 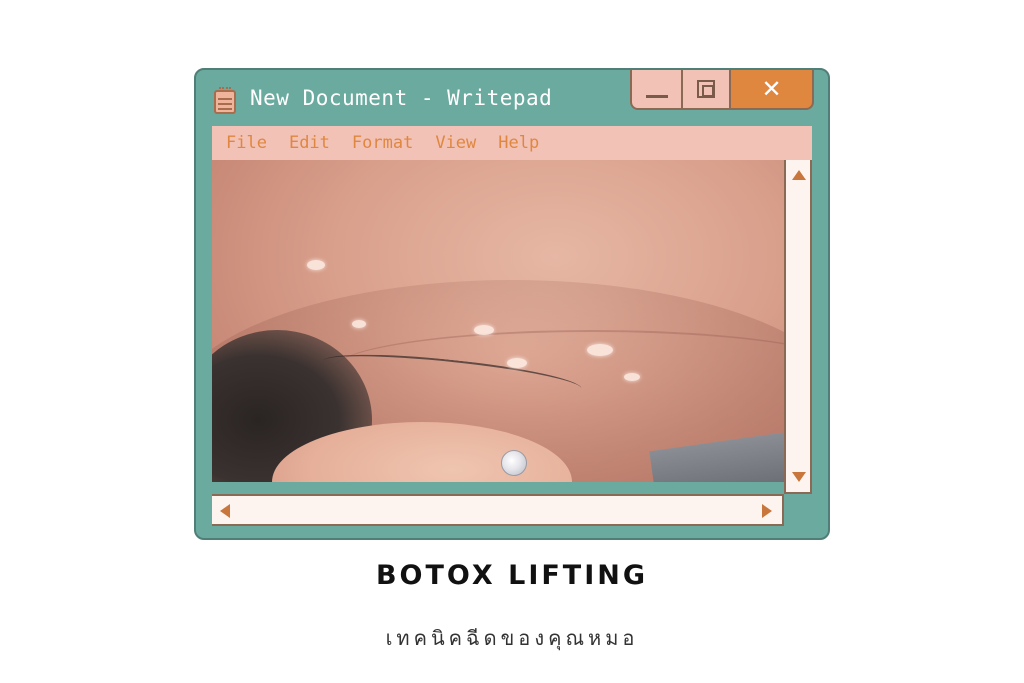 What do you see at coordinates (309, 143) in the screenshot?
I see `menu-edit: Edit` at bounding box center [309, 143].